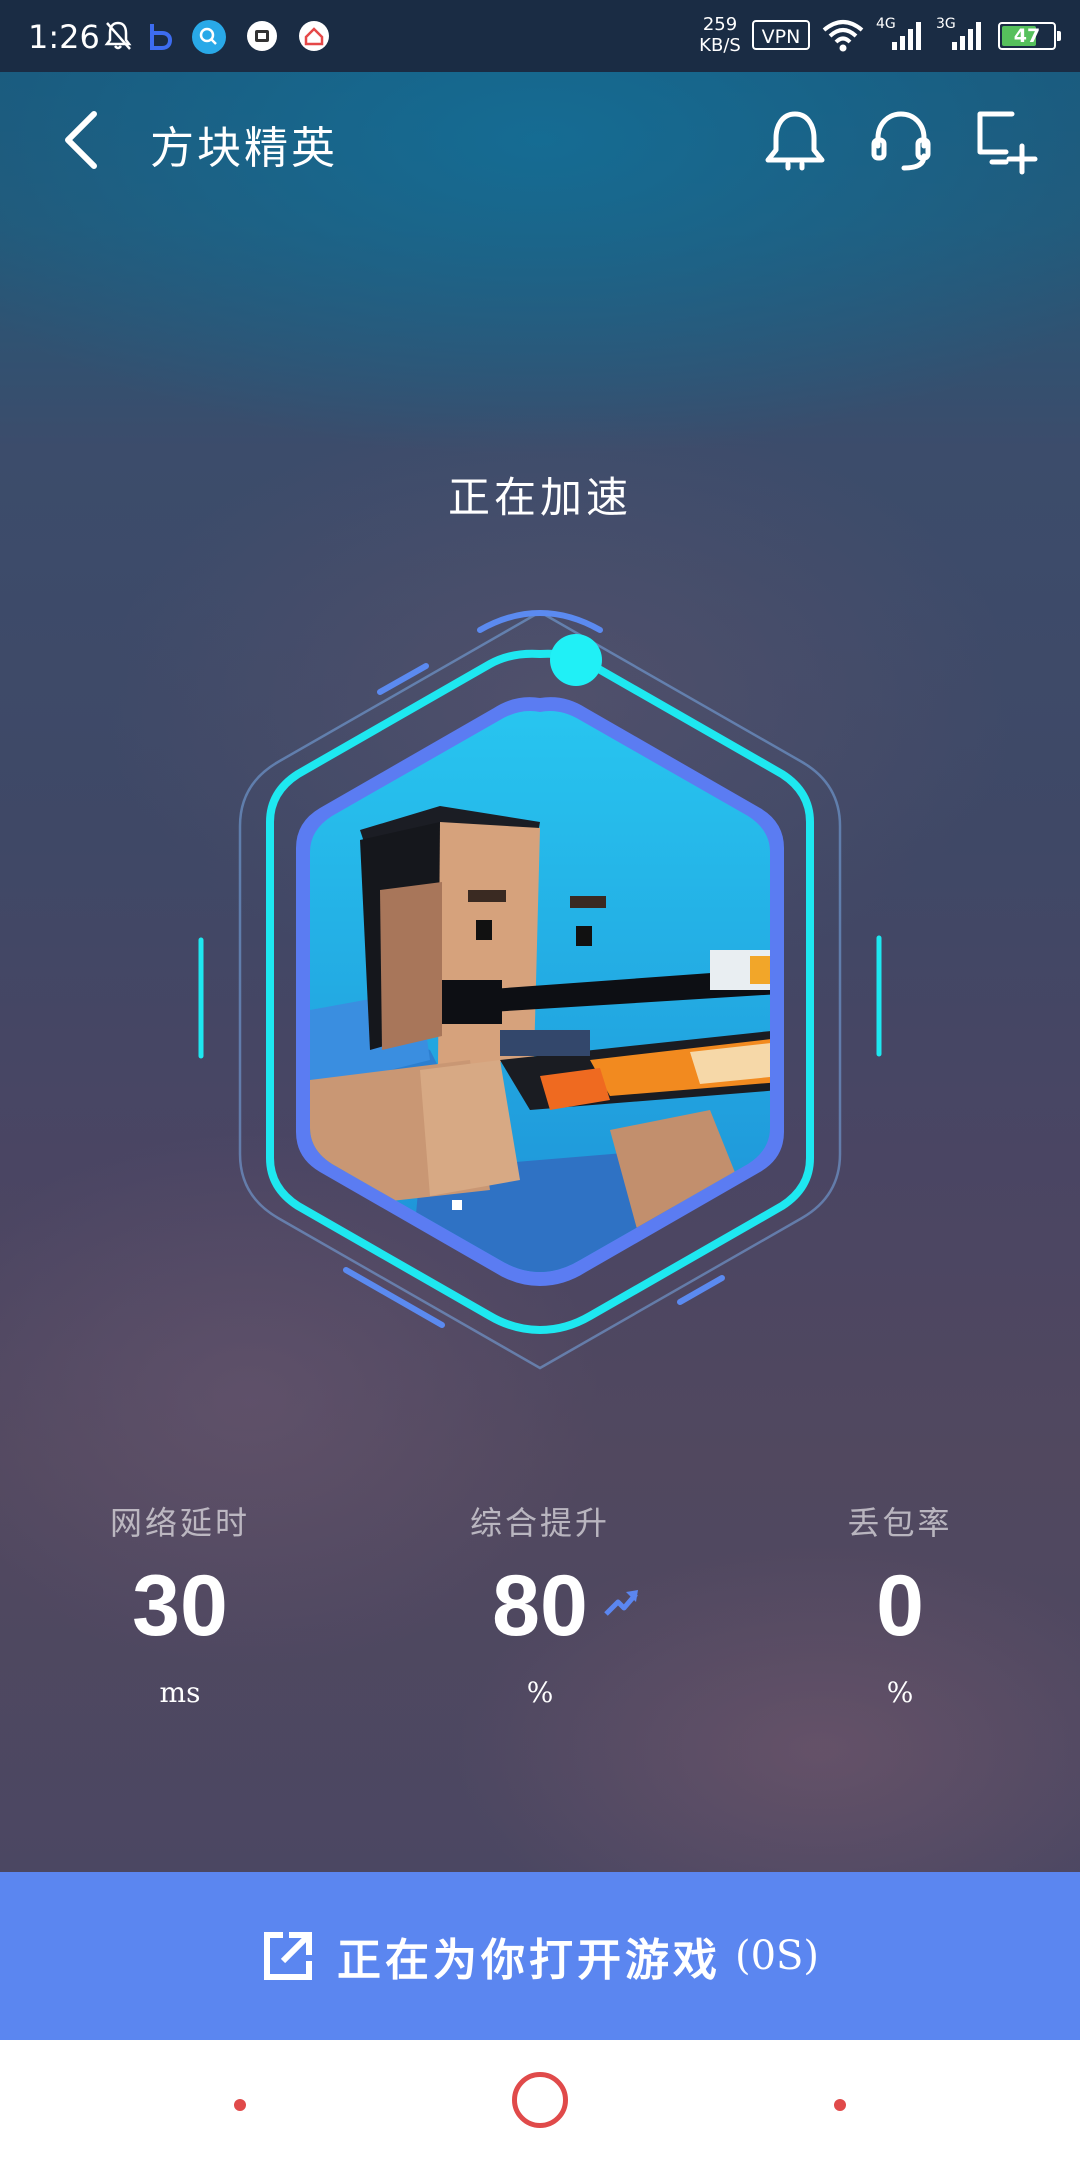  I want to click on open-game-label: 正在为你打开游戏, so click(528, 1960).